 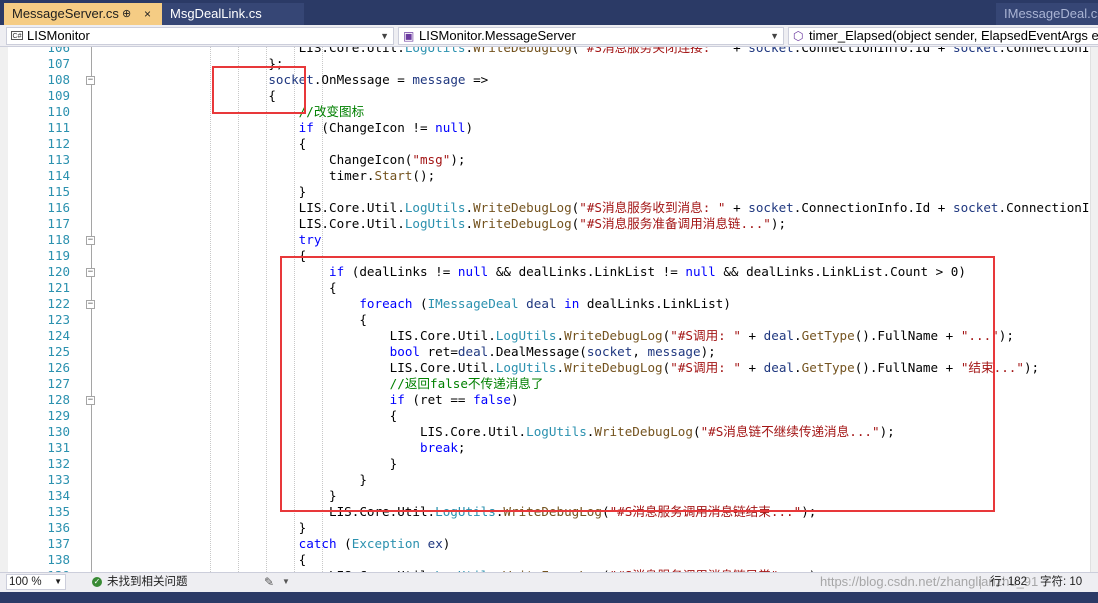 What do you see at coordinates (58, 479) in the screenshot?
I see `line-number: 133` at bounding box center [58, 479].